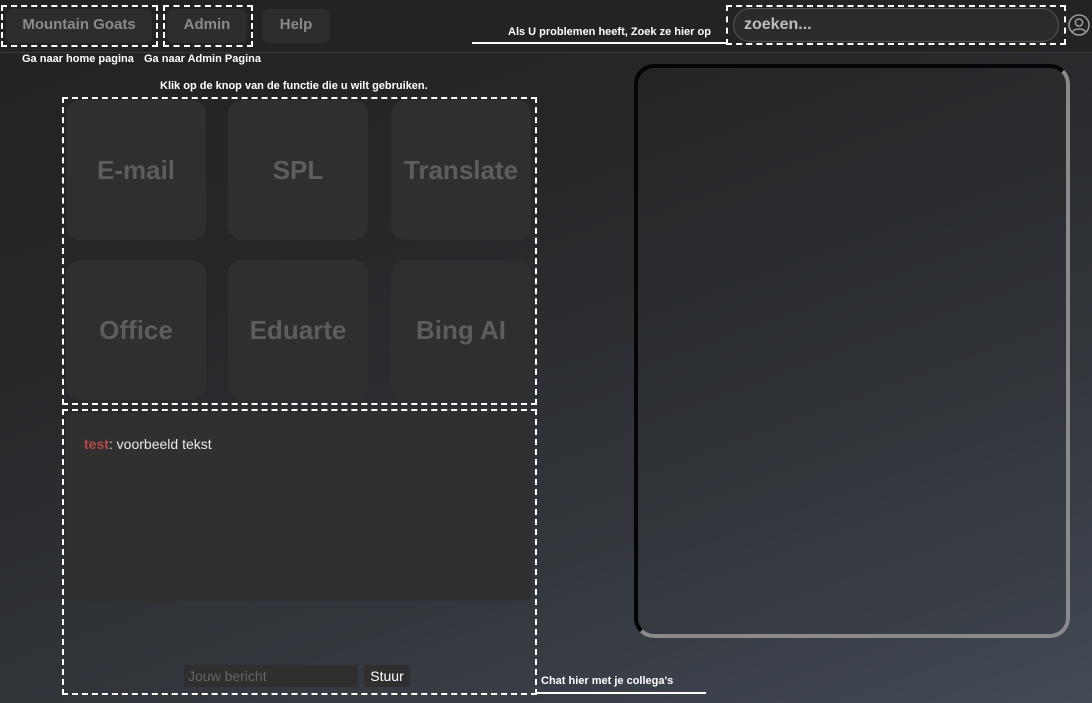 This screenshot has height=703, width=1092. What do you see at coordinates (387, 676) in the screenshot?
I see `send-button: Stuur` at bounding box center [387, 676].